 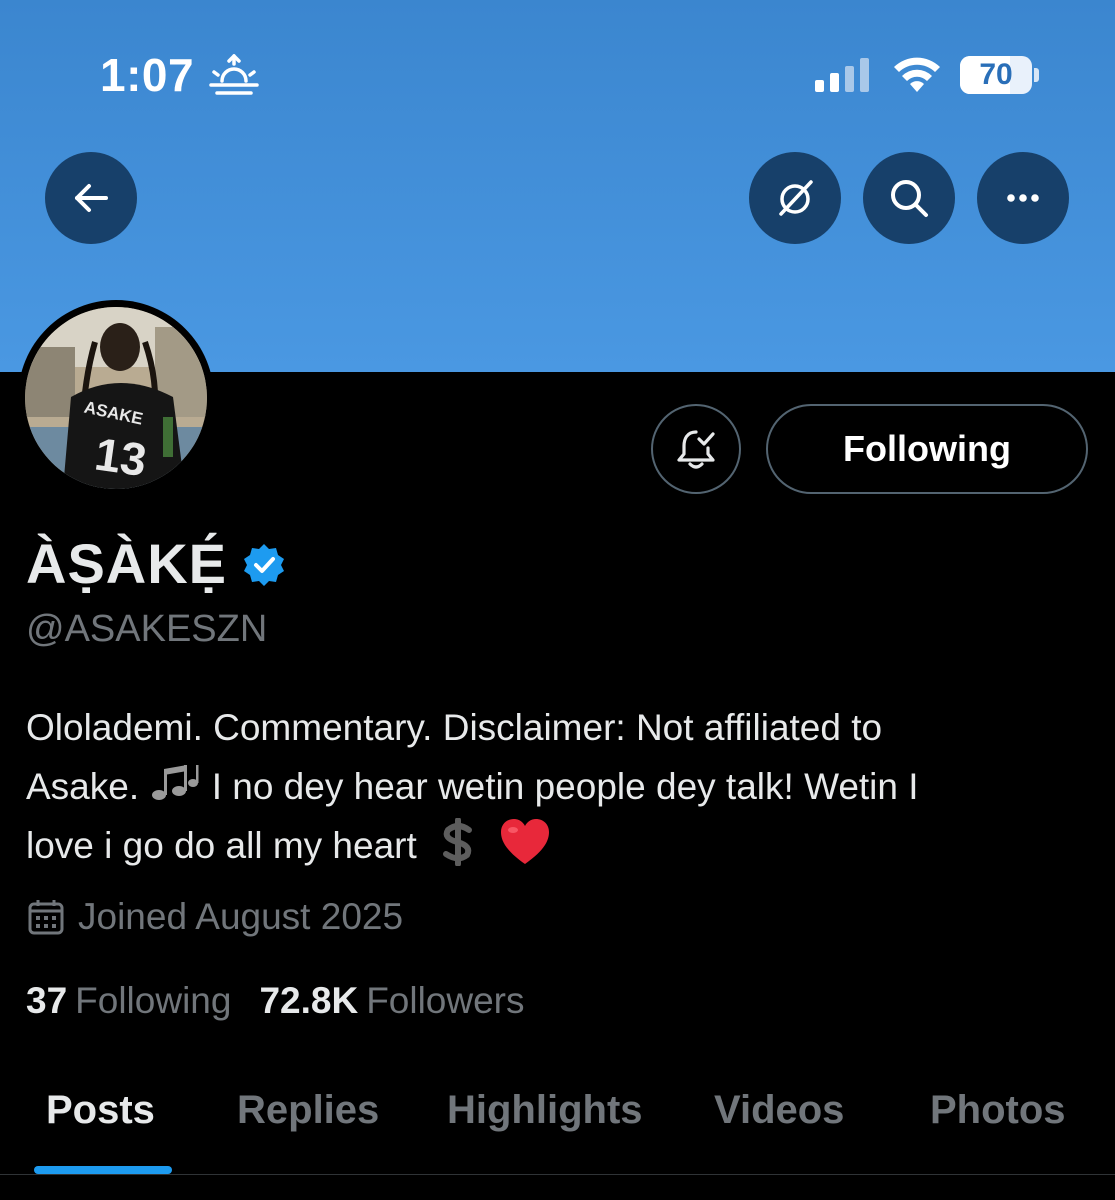 I want to click on notifications-button, so click(x=696, y=449).